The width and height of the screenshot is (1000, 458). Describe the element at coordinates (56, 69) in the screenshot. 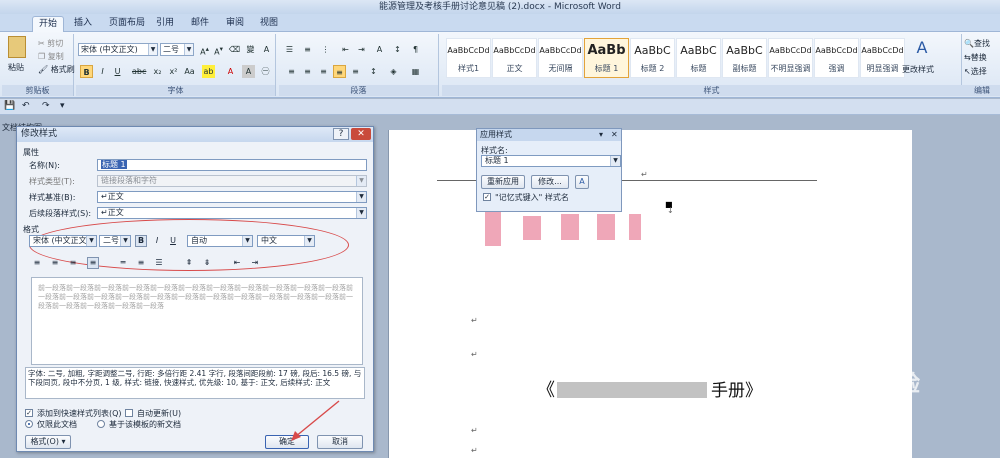

I see `format-painter-button: 🖌 格式刷` at that location.